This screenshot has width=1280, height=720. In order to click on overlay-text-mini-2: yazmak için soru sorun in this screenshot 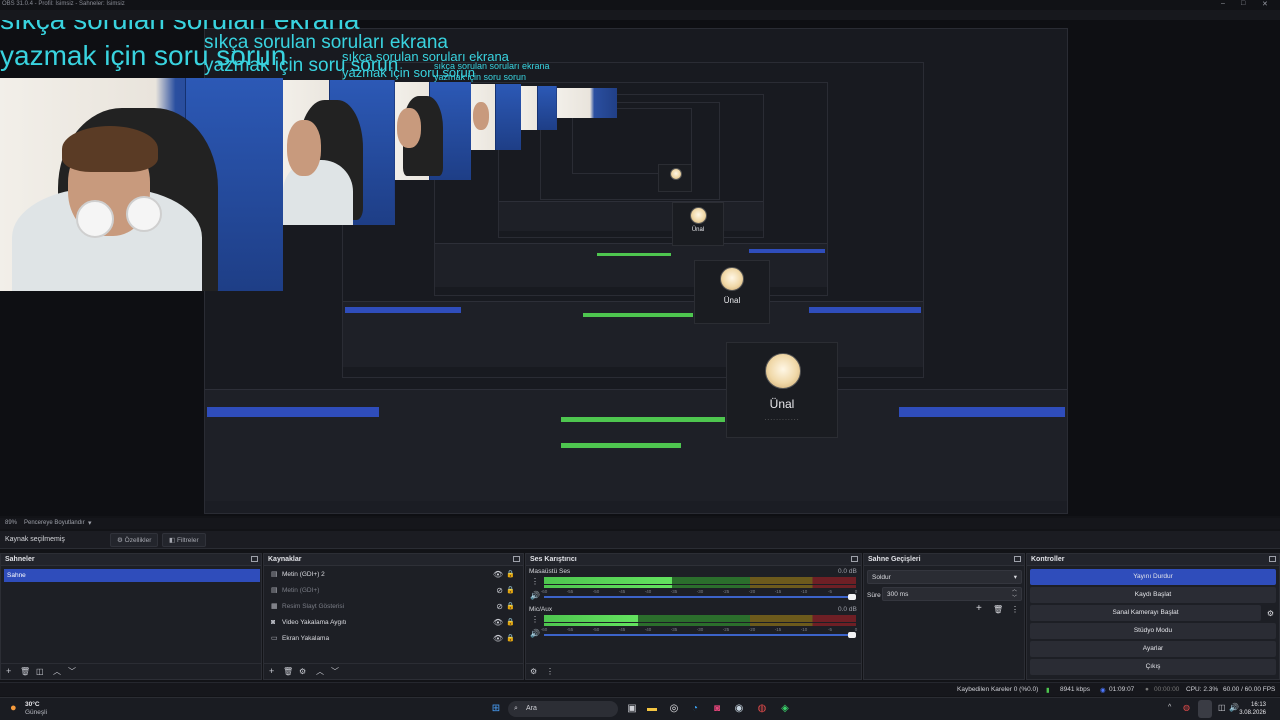, I will do `click(480, 77)`.